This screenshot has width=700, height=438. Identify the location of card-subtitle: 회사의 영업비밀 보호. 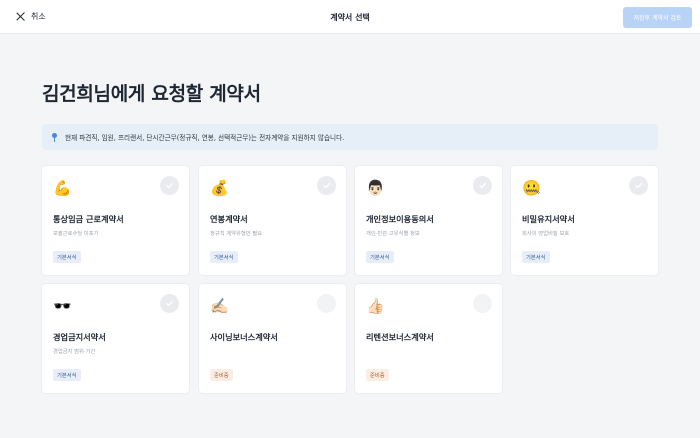
(546, 234).